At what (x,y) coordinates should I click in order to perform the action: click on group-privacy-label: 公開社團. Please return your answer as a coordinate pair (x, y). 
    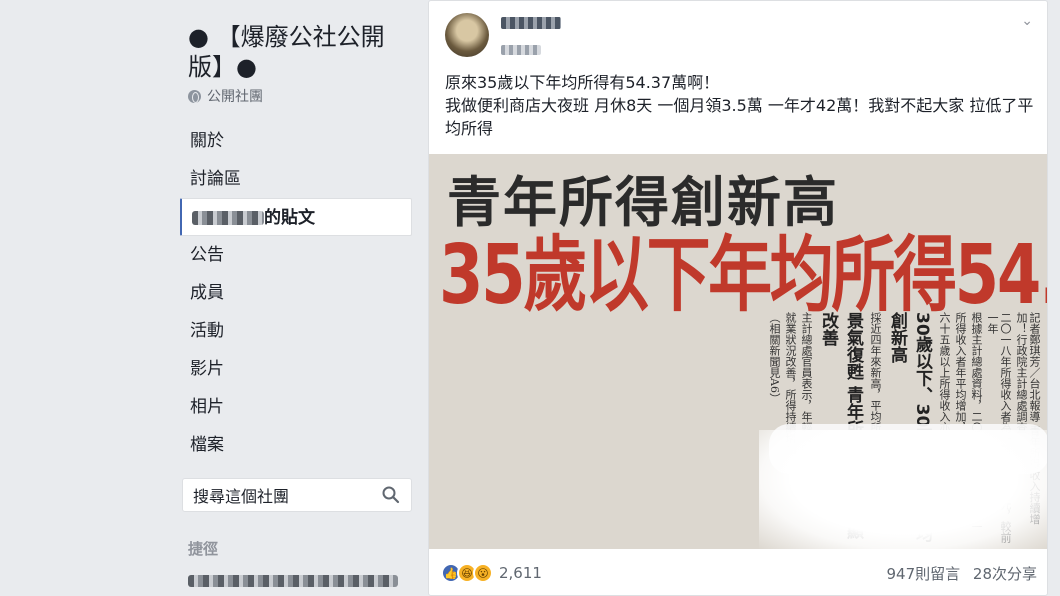
    Looking at the image, I should click on (235, 97).